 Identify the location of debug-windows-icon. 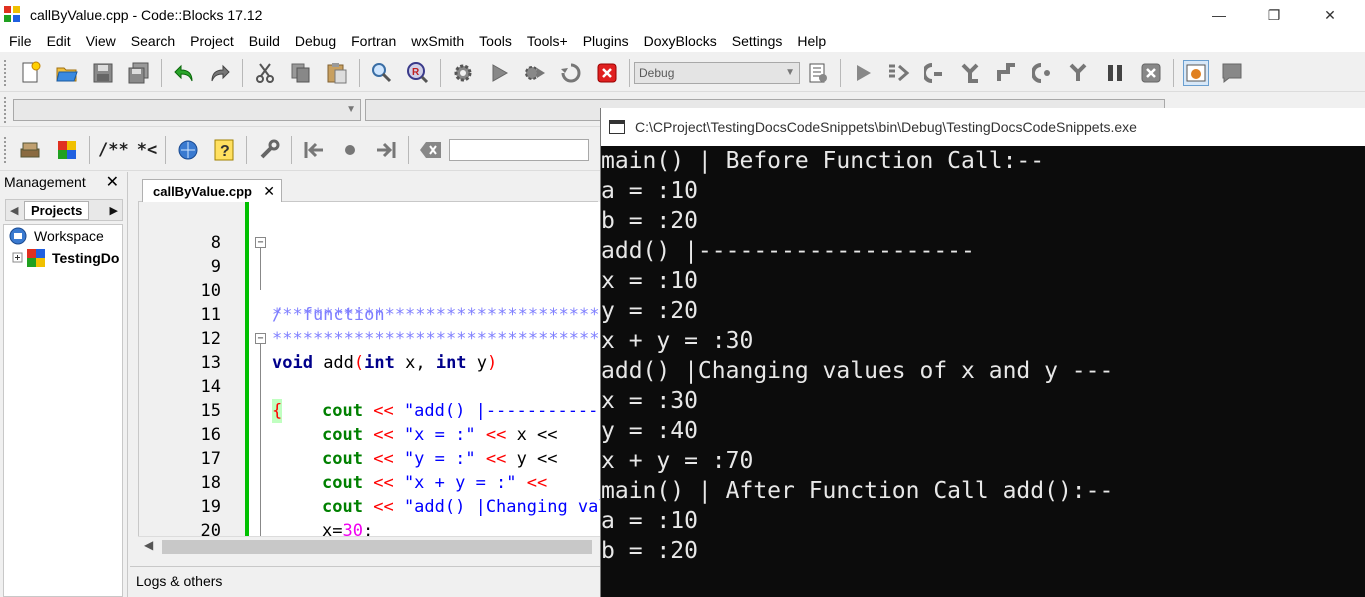
(1196, 72).